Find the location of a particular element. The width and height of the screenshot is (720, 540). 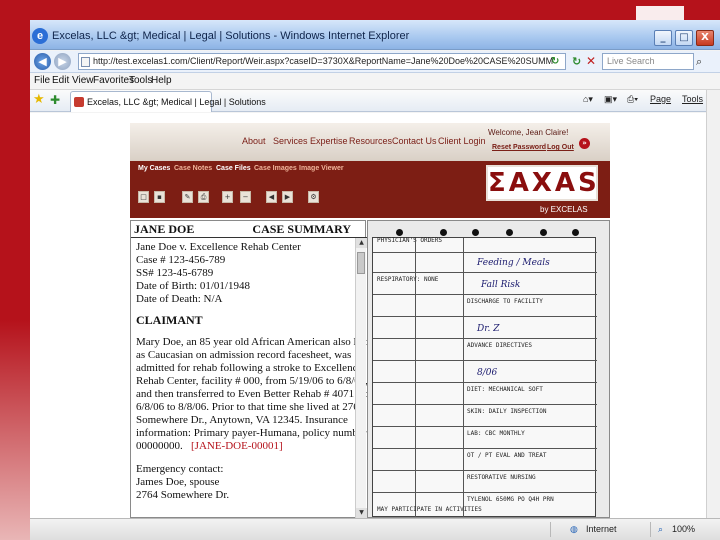

close-button: X is located at coordinates (705, 38).